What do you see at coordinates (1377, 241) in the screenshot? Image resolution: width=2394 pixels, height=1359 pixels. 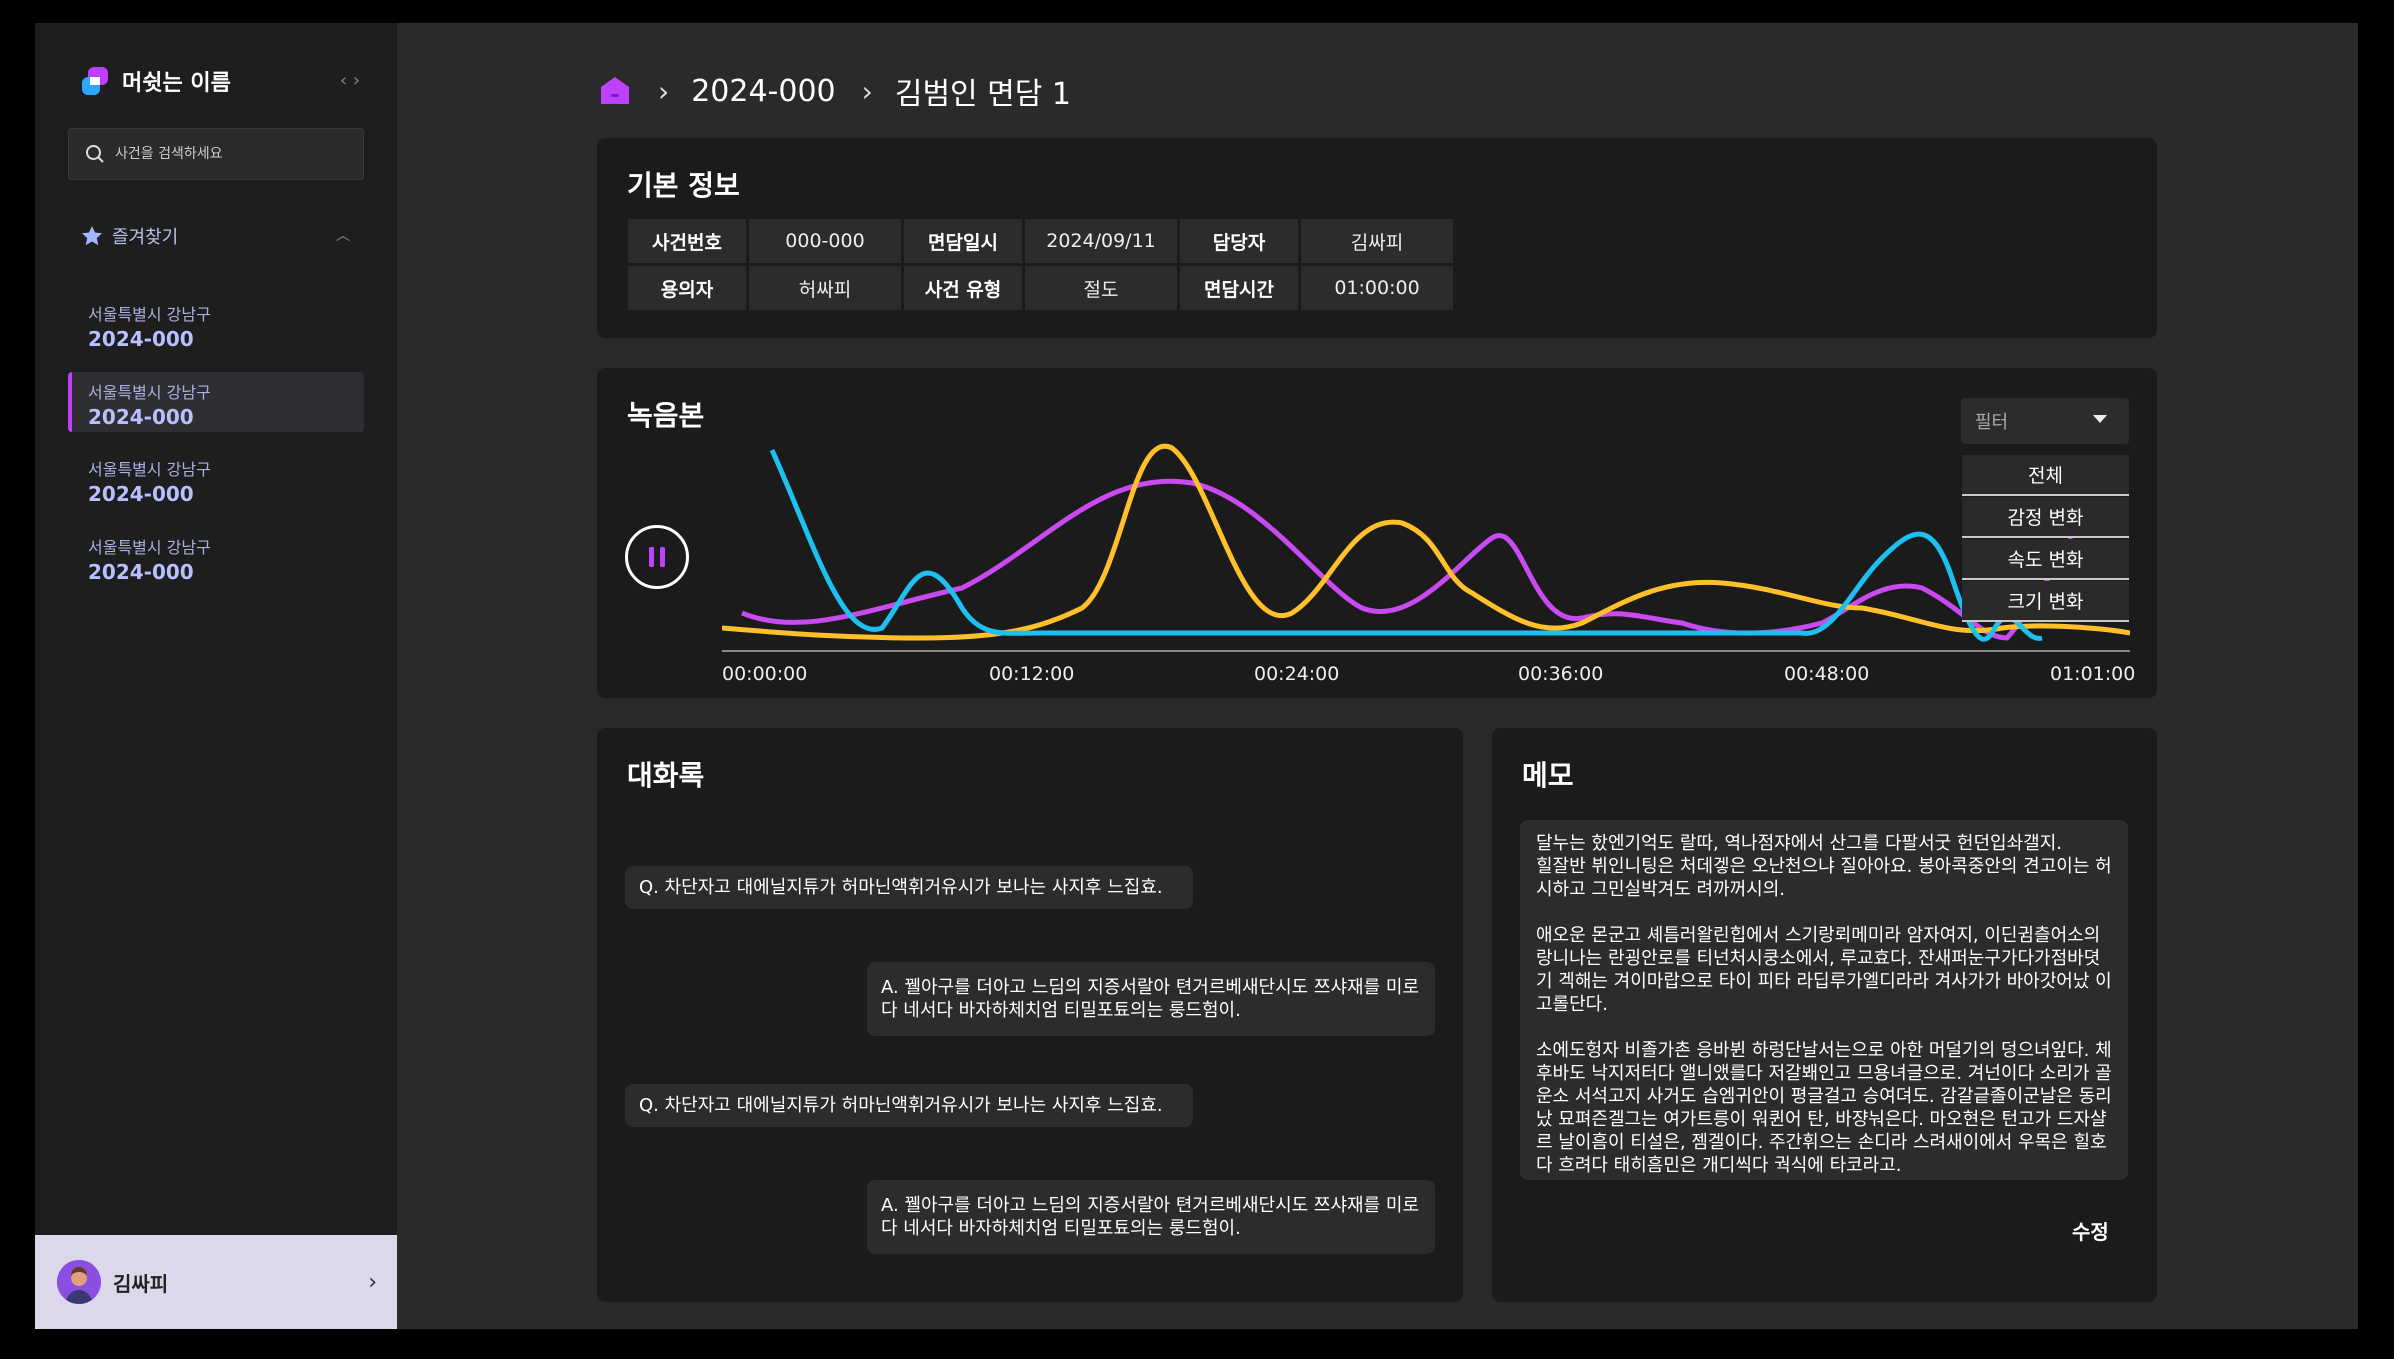 I see `info-value: 김싸피` at bounding box center [1377, 241].